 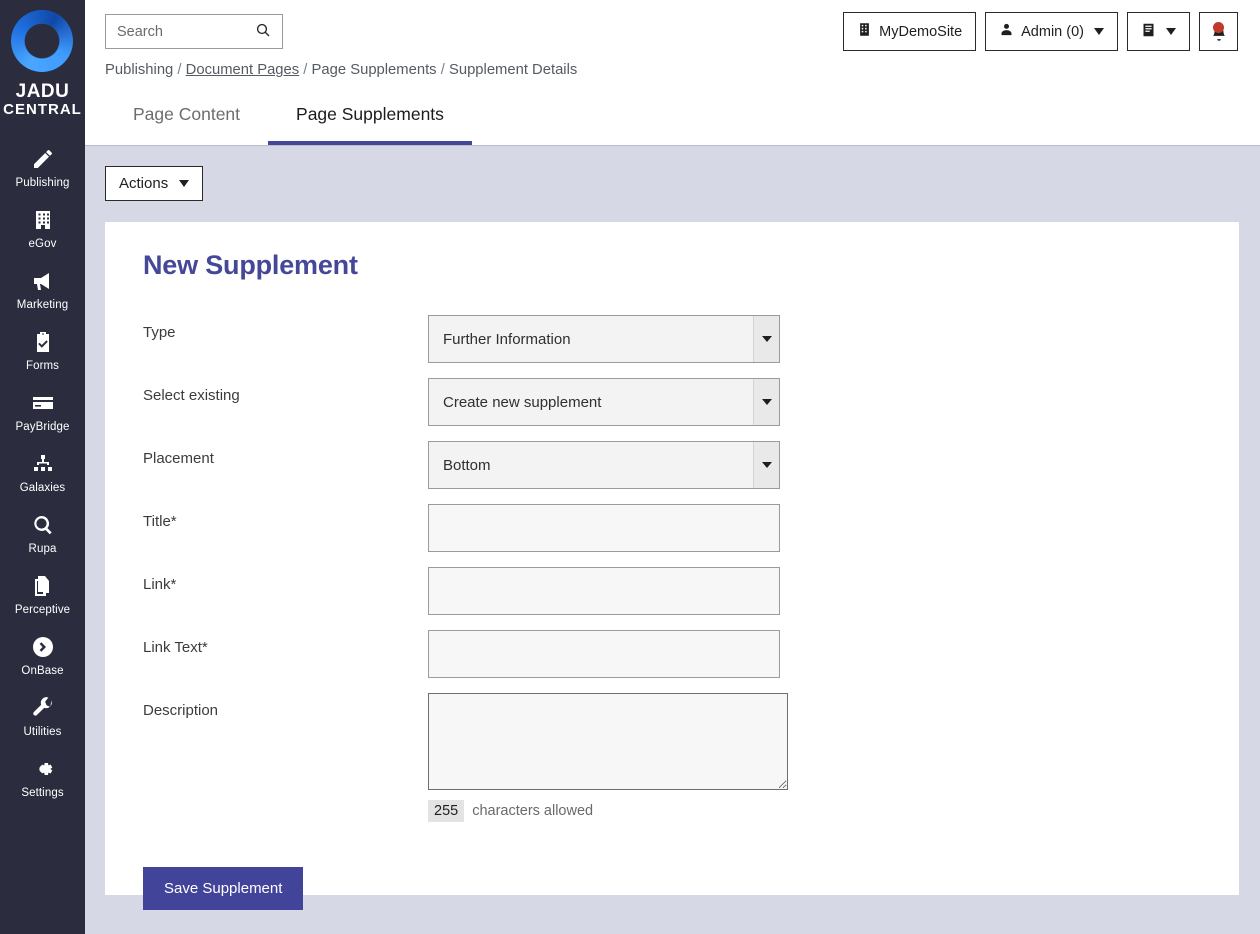 I want to click on sidebar-item-label: Rupa, so click(x=42, y=548).